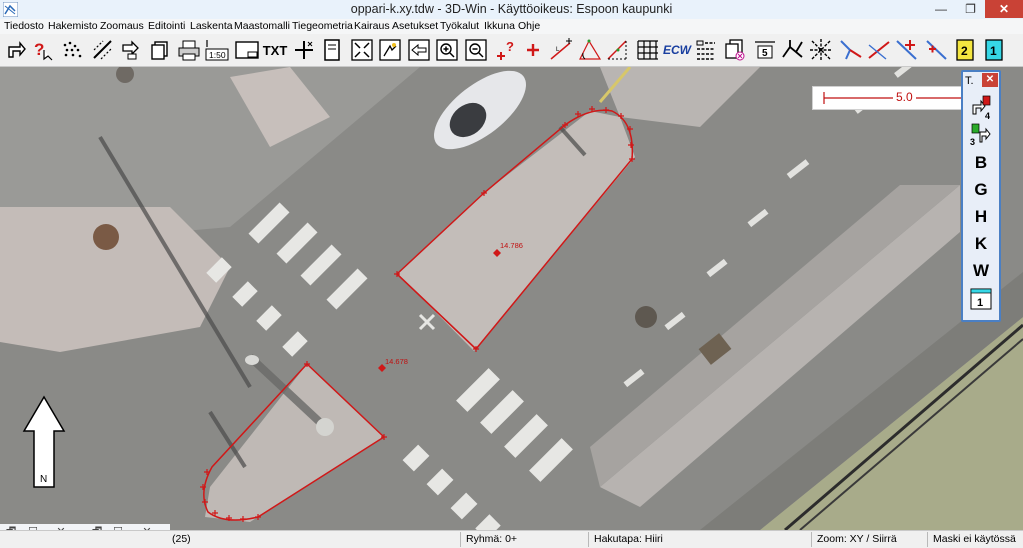  Describe the element at coordinates (166, 26) in the screenshot. I see `menu-editointi: Editointi` at that location.